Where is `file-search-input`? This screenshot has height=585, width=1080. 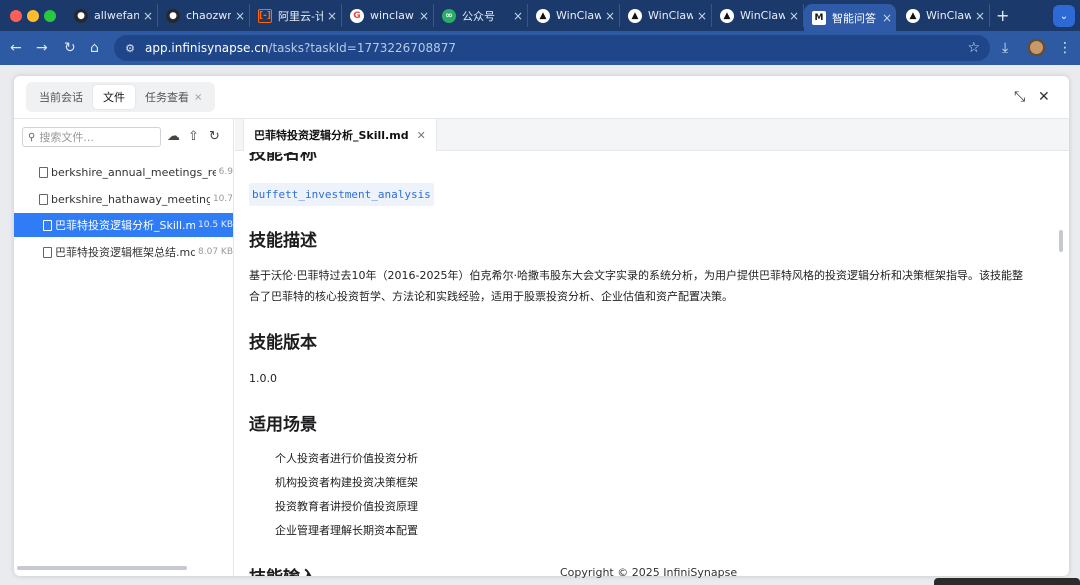 file-search-input is located at coordinates (94, 137).